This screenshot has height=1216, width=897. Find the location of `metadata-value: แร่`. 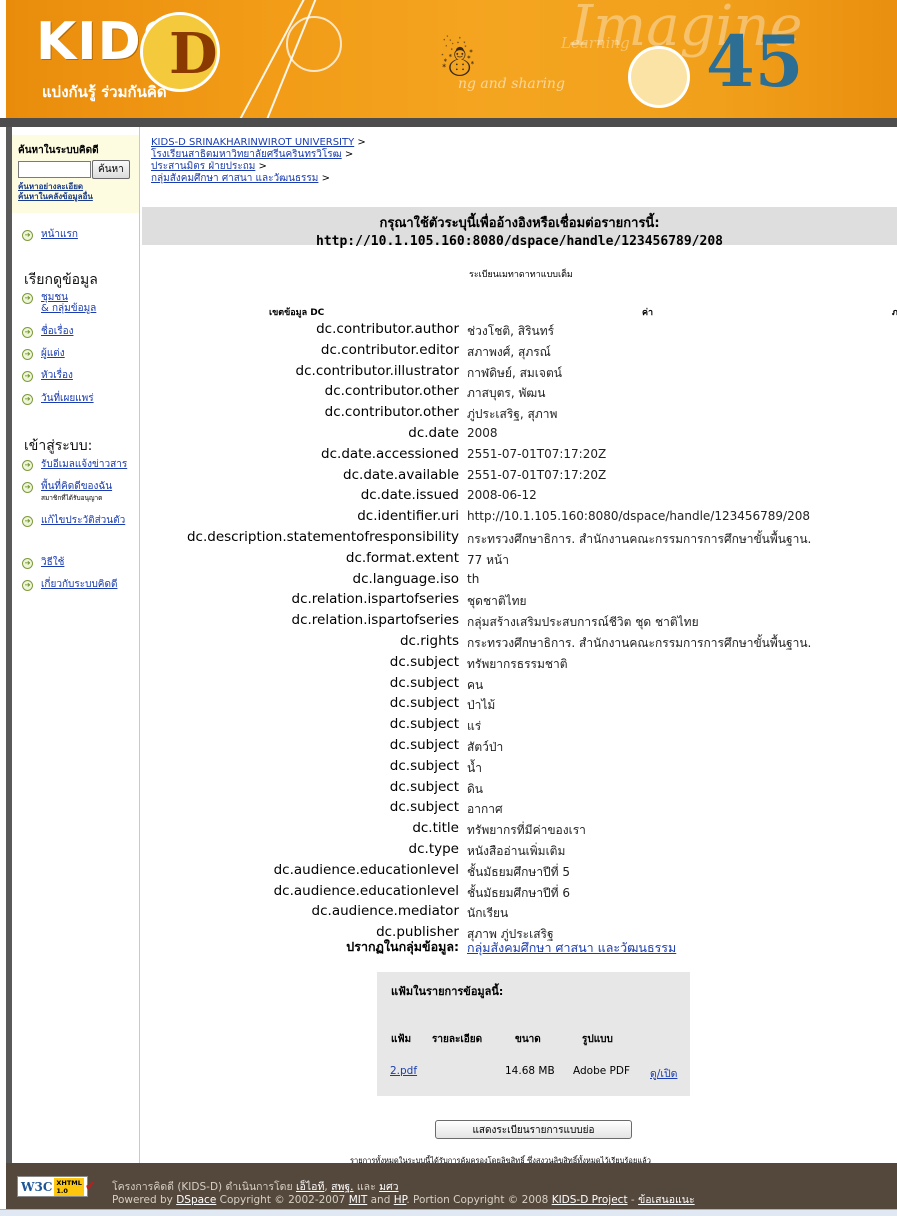

metadata-value: แร่ is located at coordinates (474, 726).